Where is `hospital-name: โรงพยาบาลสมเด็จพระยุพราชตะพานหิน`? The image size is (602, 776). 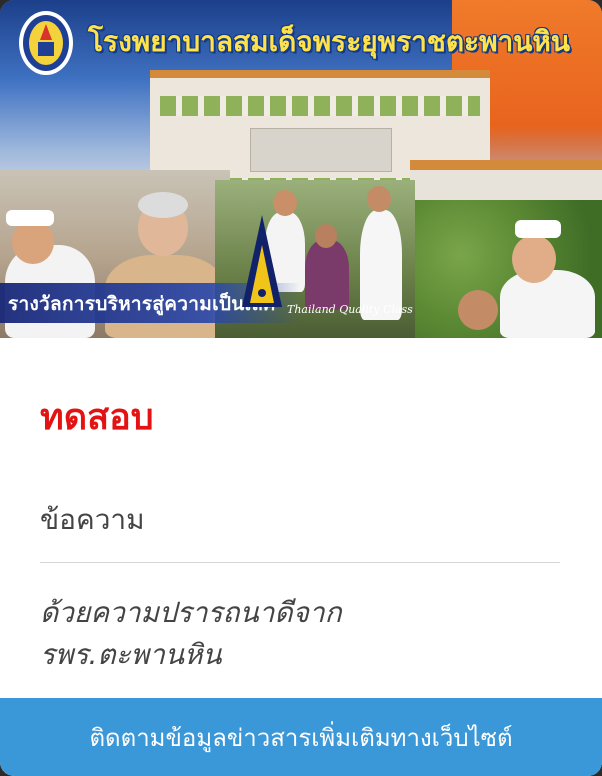 hospital-name: โรงพยาบาลสมเด็จพระยุพราชตะพานหิน is located at coordinates (329, 41).